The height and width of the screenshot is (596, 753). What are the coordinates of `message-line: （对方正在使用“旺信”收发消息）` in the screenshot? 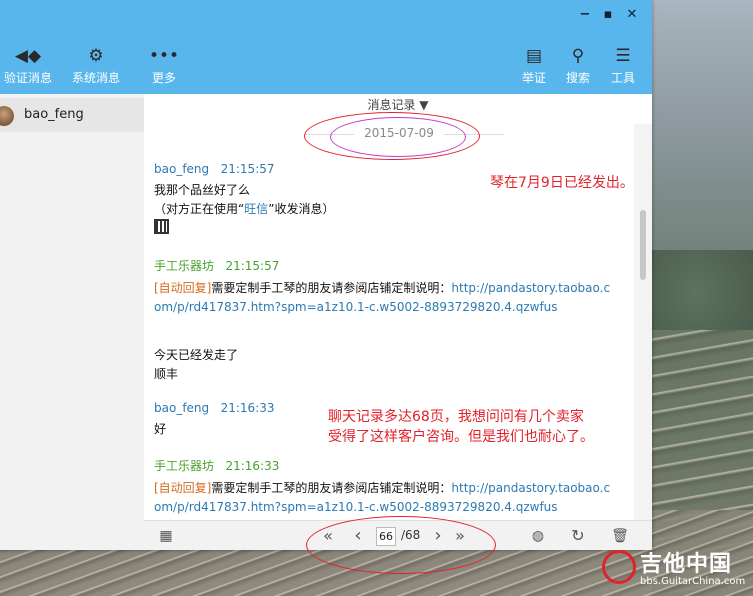 It's located at (244, 209).